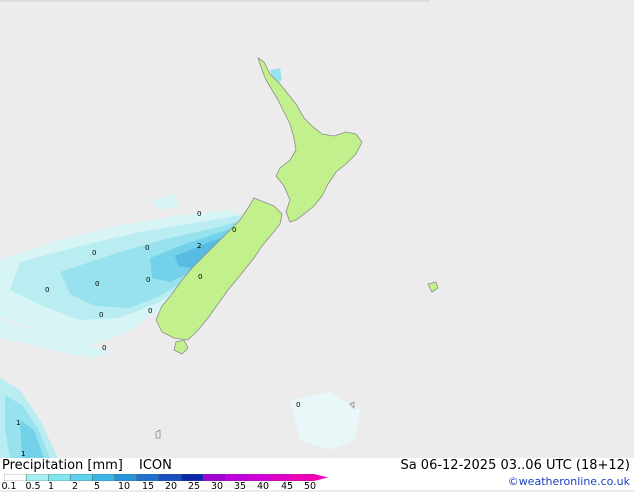 This screenshot has width=634, height=492. What do you see at coordinates (569, 481) in the screenshot?
I see `site-credit: ©weatheronline.co.uk` at bounding box center [569, 481].